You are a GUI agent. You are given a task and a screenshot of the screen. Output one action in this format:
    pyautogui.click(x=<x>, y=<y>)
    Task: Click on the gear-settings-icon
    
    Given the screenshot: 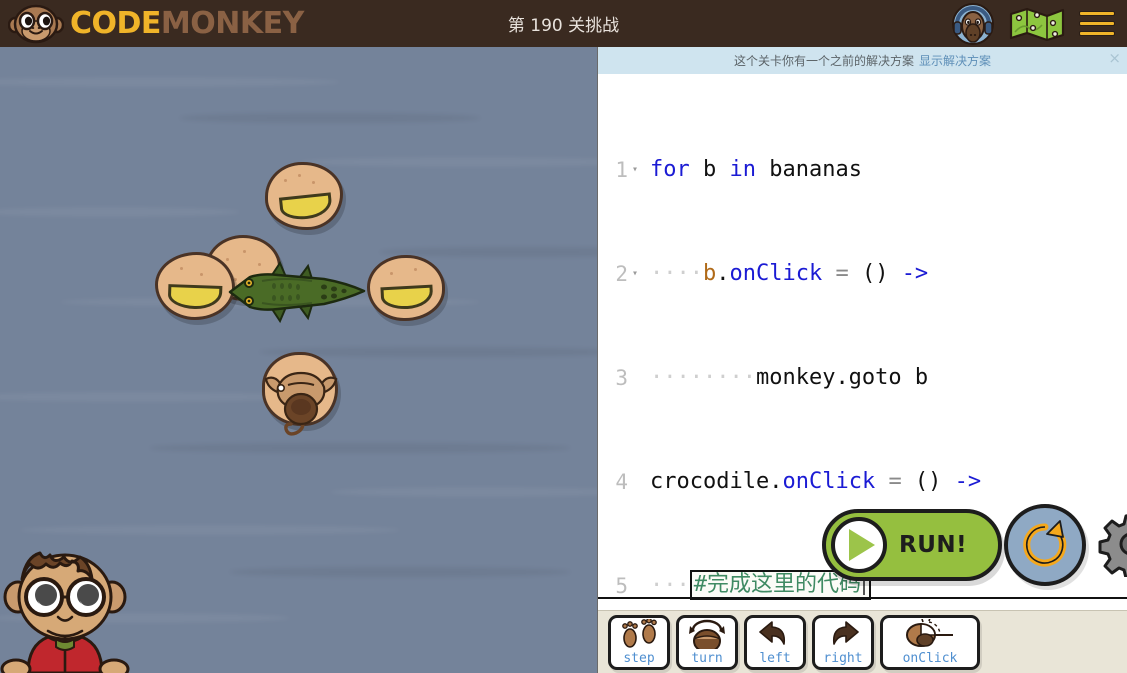 What is the action you would take?
    pyautogui.click(x=1112, y=544)
    